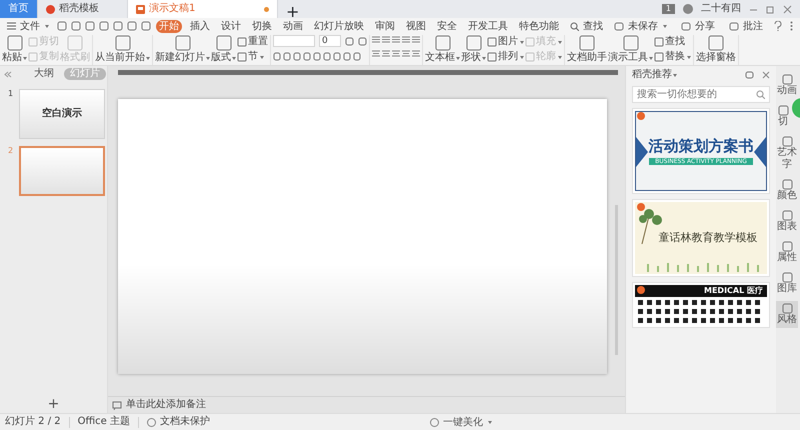  I want to click on view-tab: 大纲, so click(44, 74).